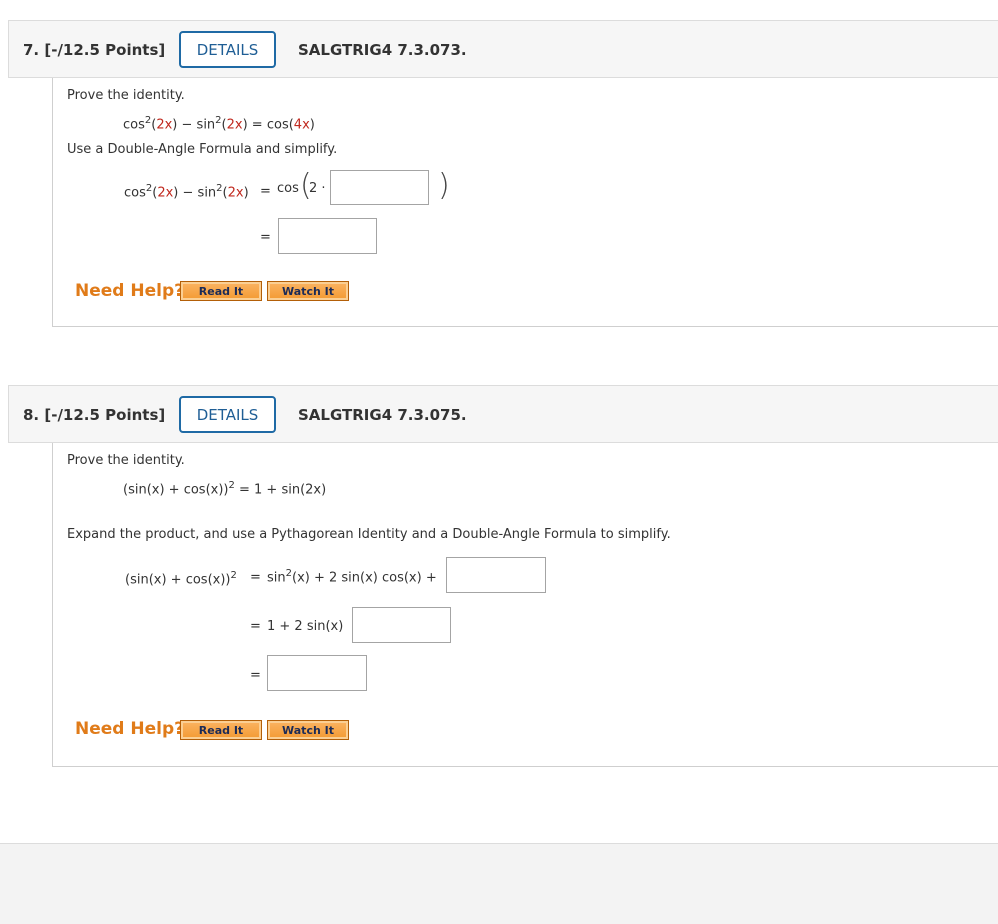 The image size is (998, 924). Describe the element at coordinates (187, 125) in the screenshot. I see `identity-minus: −` at that location.